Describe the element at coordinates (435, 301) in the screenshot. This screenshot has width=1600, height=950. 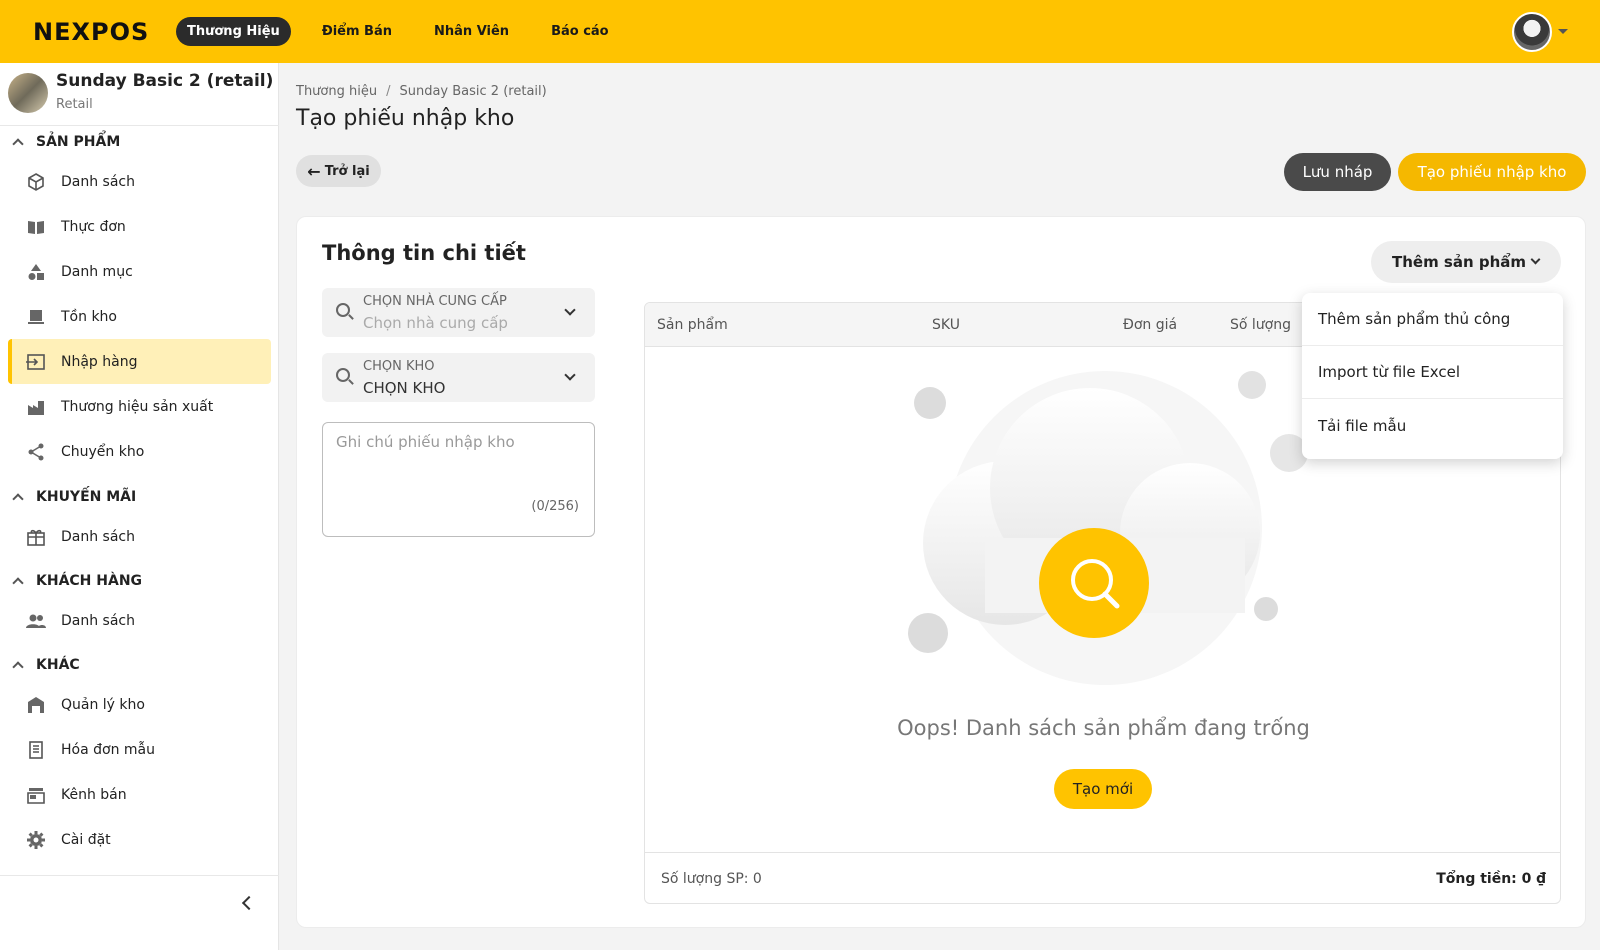
I see `supplier-label: CHỌN NHÀ CUNG CẤP` at that location.